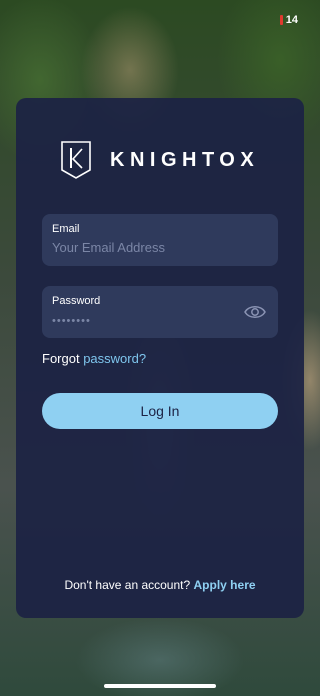 The image size is (320, 696). I want to click on signup-row: Don't have an account? Apply here, so click(160, 585).